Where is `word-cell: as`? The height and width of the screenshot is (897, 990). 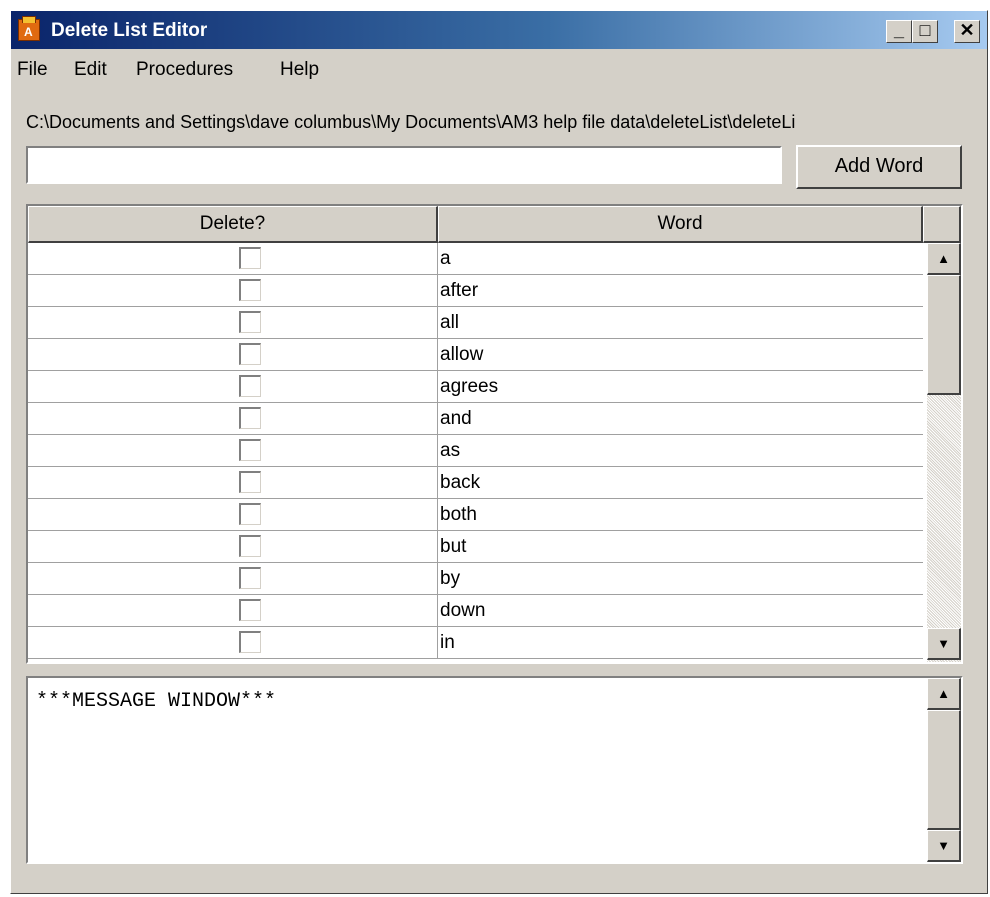 word-cell: as is located at coordinates (681, 450).